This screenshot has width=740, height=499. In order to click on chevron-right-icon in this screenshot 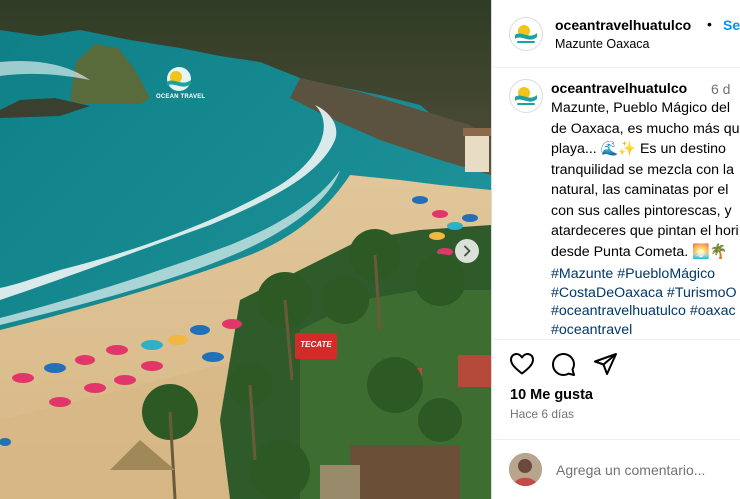, I will do `click(467, 251)`.